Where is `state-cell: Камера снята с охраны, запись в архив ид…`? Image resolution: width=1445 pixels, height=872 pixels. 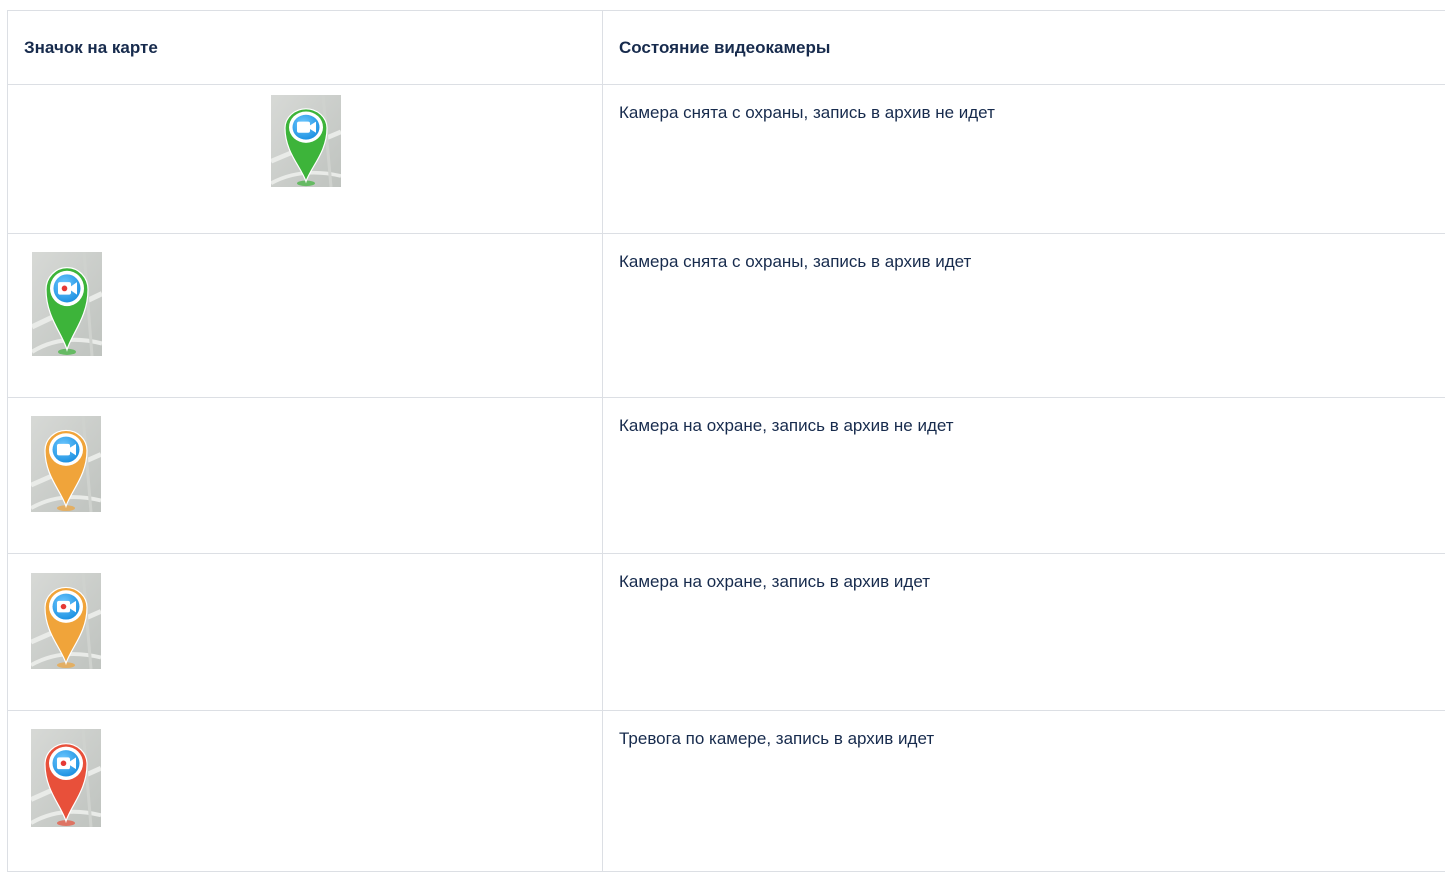
state-cell: Камера снята с охраны, запись в архив ид… is located at coordinates (1024, 316).